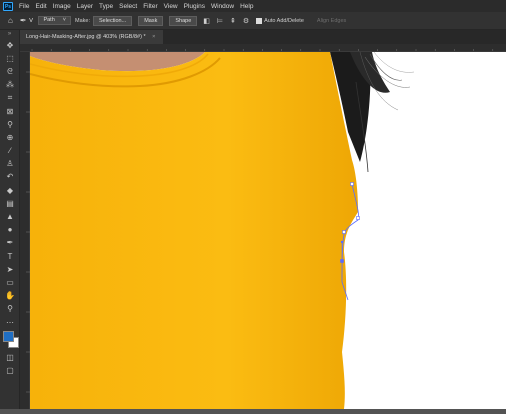 This screenshot has width=506, height=414. I want to click on screen-mode-icon: ▢, so click(10, 370).